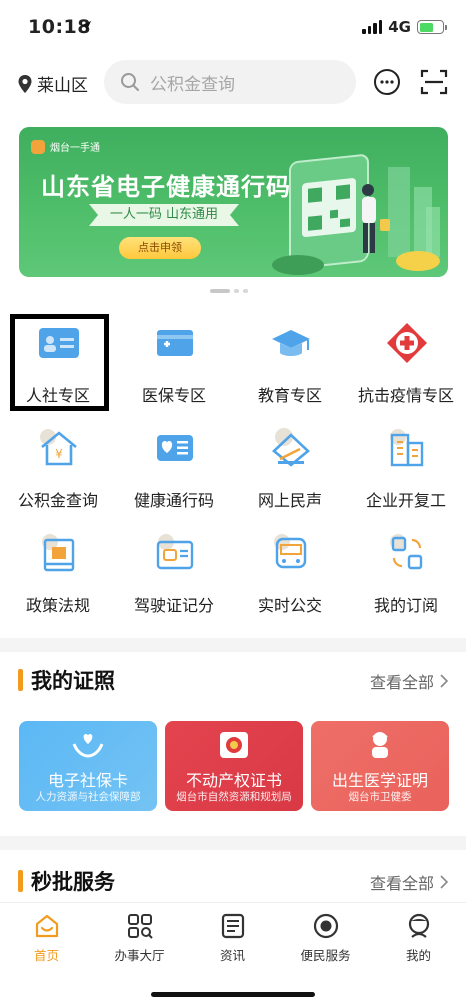 This screenshot has height=1008, width=466. What do you see at coordinates (57, 605) in the screenshot?
I see `service-label: 政策法规` at bounding box center [57, 605].